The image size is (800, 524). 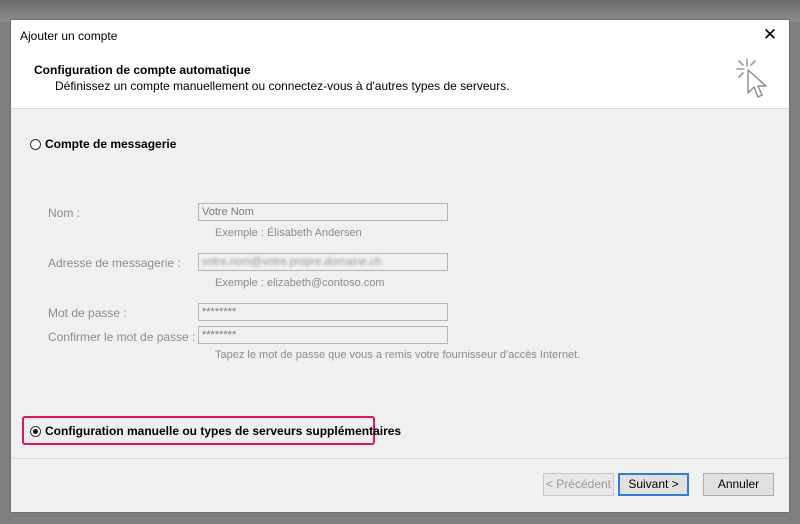 I want to click on password-field: ********, so click(x=323, y=312).